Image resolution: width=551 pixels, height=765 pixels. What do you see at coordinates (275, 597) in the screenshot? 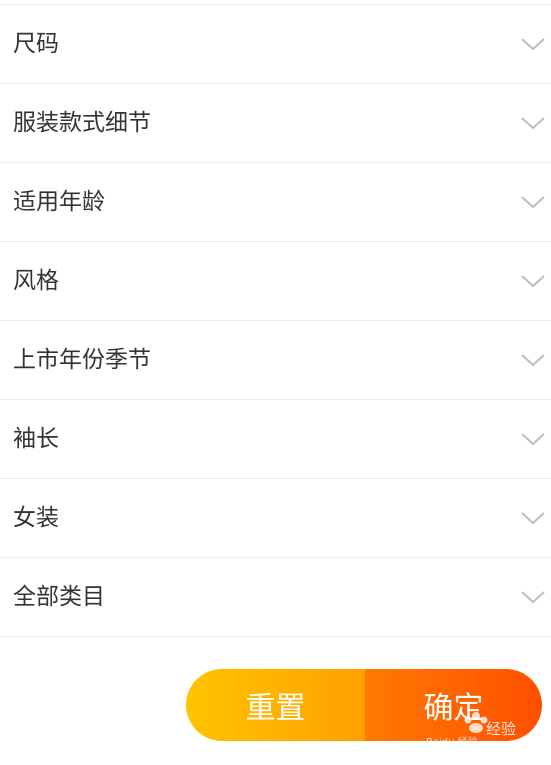
I see `filter-row-all-categories: 全部类目` at bounding box center [275, 597].